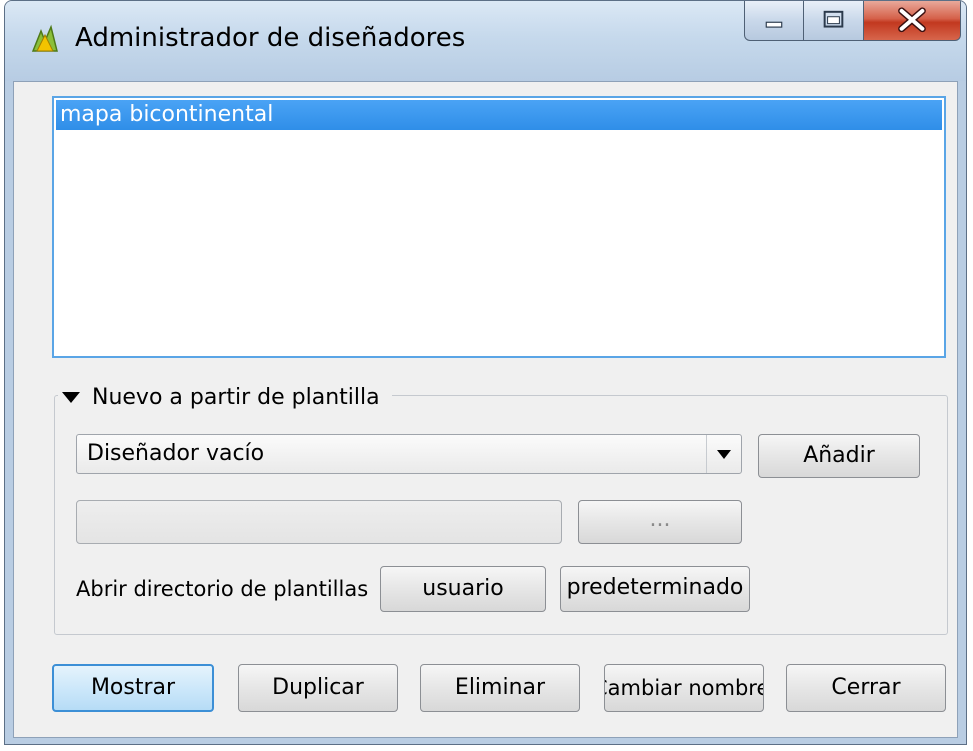 This screenshot has height=751, width=973. What do you see at coordinates (318, 688) in the screenshot?
I see `duplicate-button: Duplicar` at bounding box center [318, 688].